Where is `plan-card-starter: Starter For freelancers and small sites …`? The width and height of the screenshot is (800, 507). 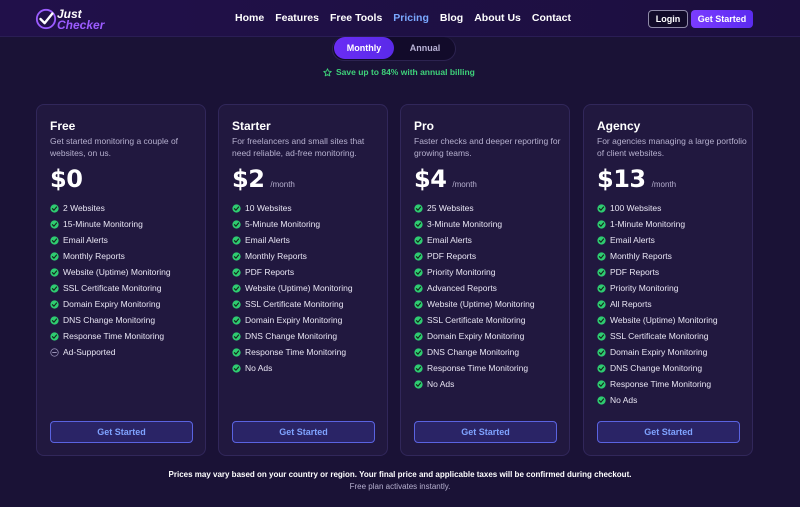 plan-card-starter: Starter For freelancers and small sites … is located at coordinates (303, 280).